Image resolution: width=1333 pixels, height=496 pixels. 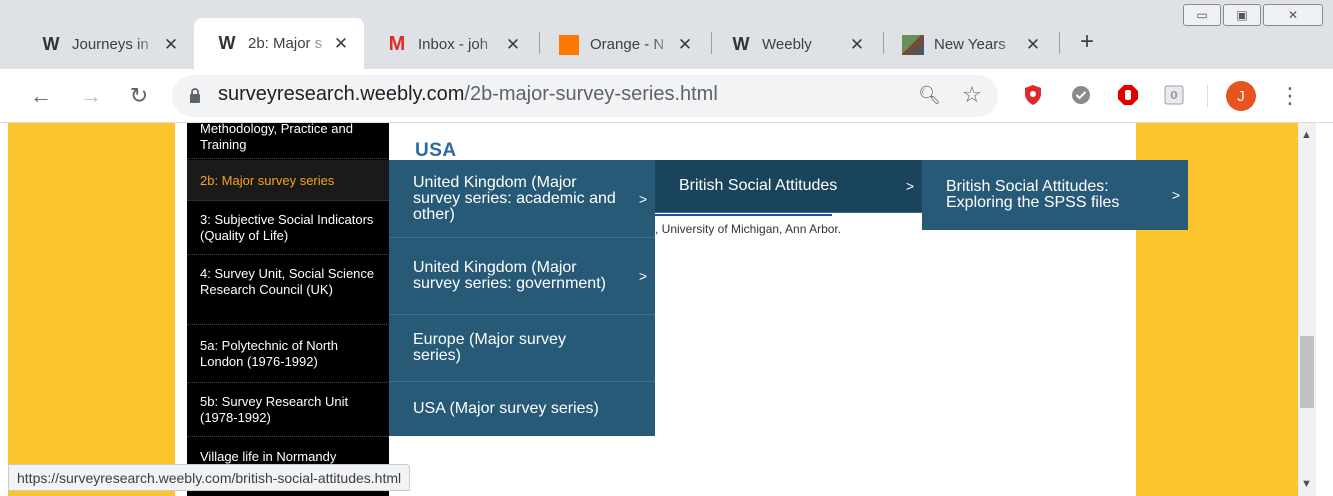 I want to click on menu-item-usa: USA (Major survey series), so click(x=522, y=409).